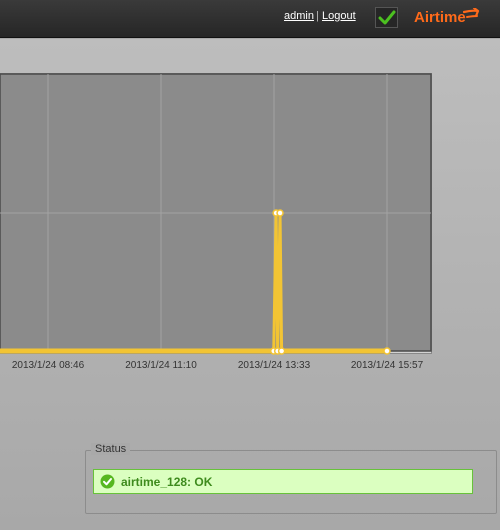  I want to click on status-legend: Status, so click(111, 449).